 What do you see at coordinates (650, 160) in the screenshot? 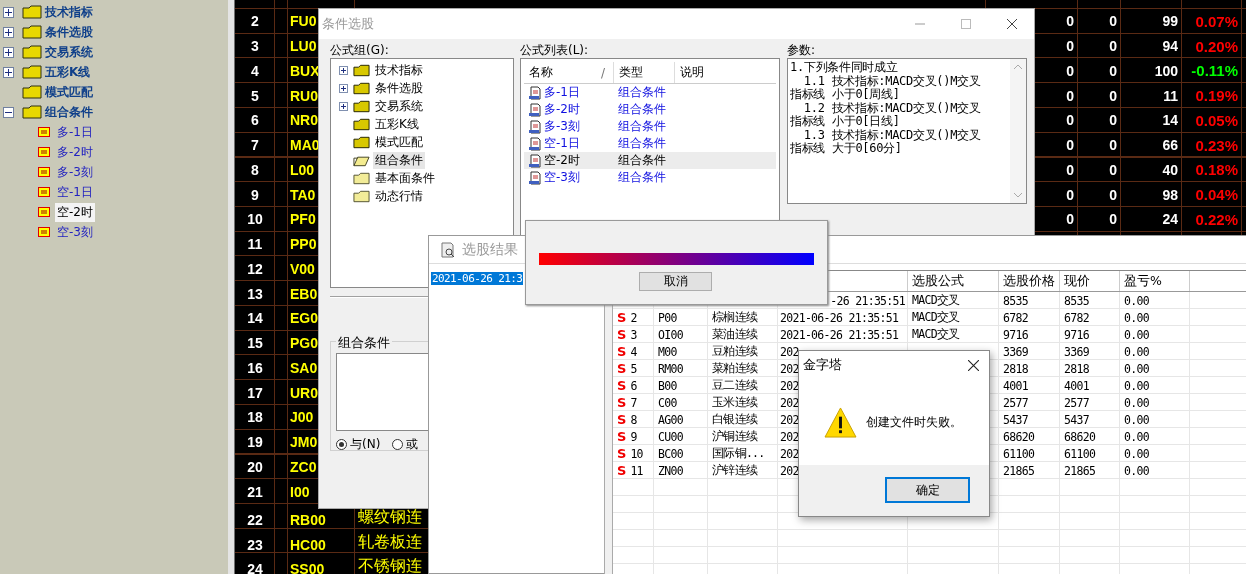
I see `list-row: 空-2时 组合条件` at bounding box center [650, 160].